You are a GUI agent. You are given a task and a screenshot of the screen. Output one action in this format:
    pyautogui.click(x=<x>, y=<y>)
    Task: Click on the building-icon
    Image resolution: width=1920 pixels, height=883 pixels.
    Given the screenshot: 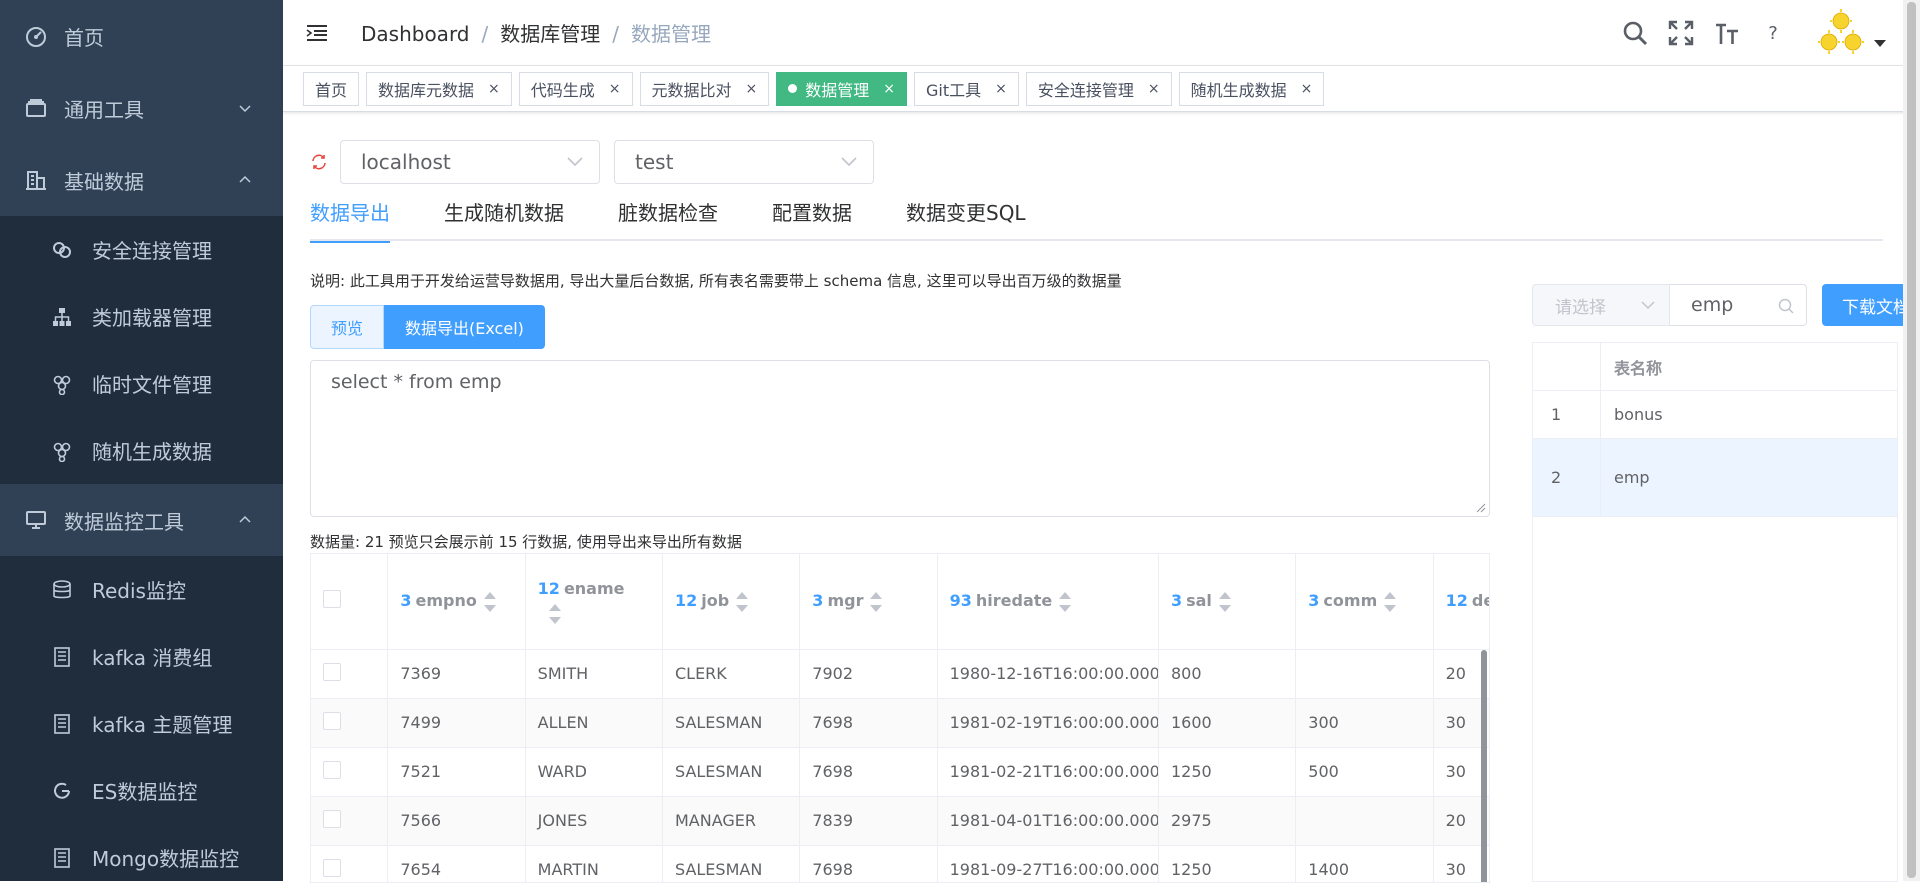 What is the action you would take?
    pyautogui.click(x=36, y=180)
    